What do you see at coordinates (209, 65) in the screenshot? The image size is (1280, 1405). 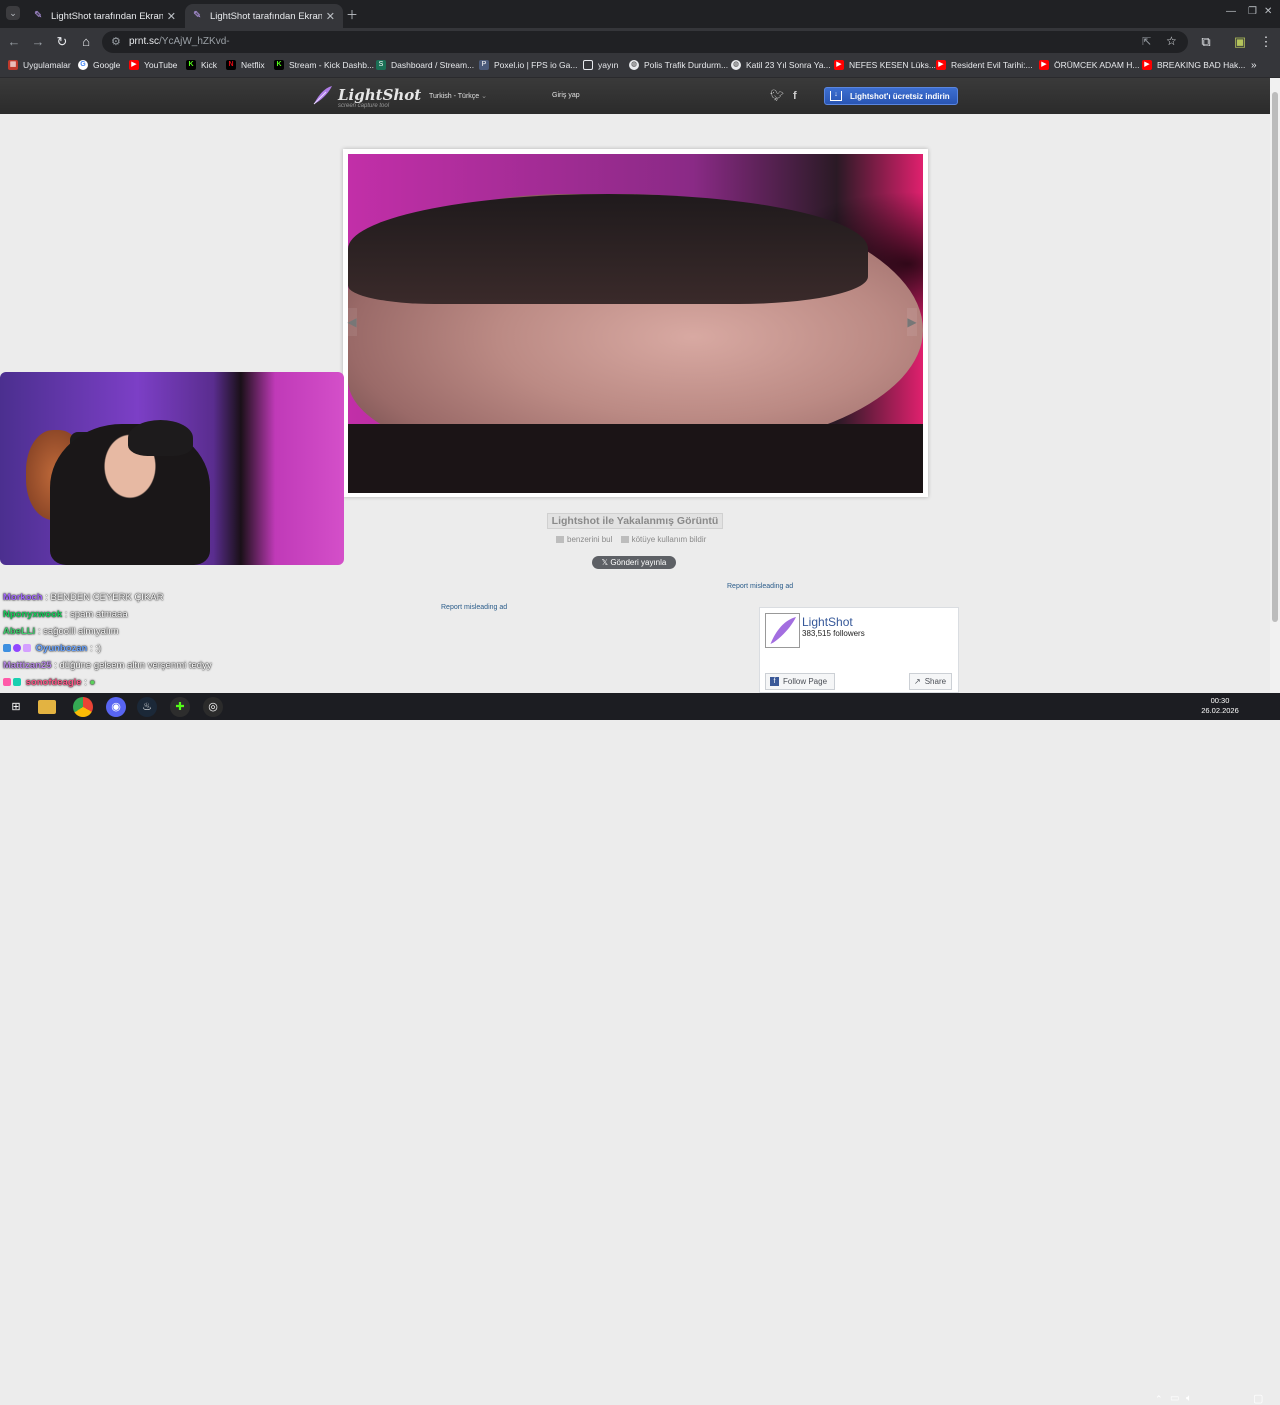 I see `bookmark-label: Kick` at bounding box center [209, 65].